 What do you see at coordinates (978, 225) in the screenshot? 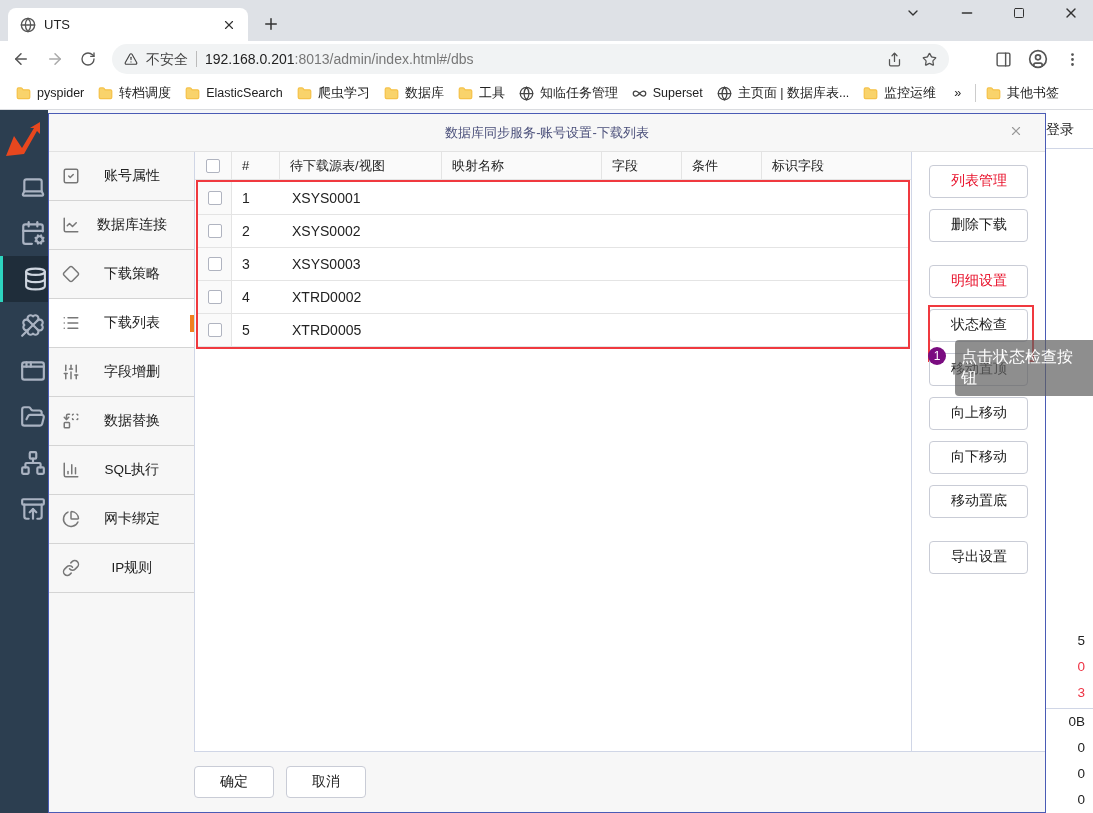
I see `action-button: 删除下载` at bounding box center [978, 225].